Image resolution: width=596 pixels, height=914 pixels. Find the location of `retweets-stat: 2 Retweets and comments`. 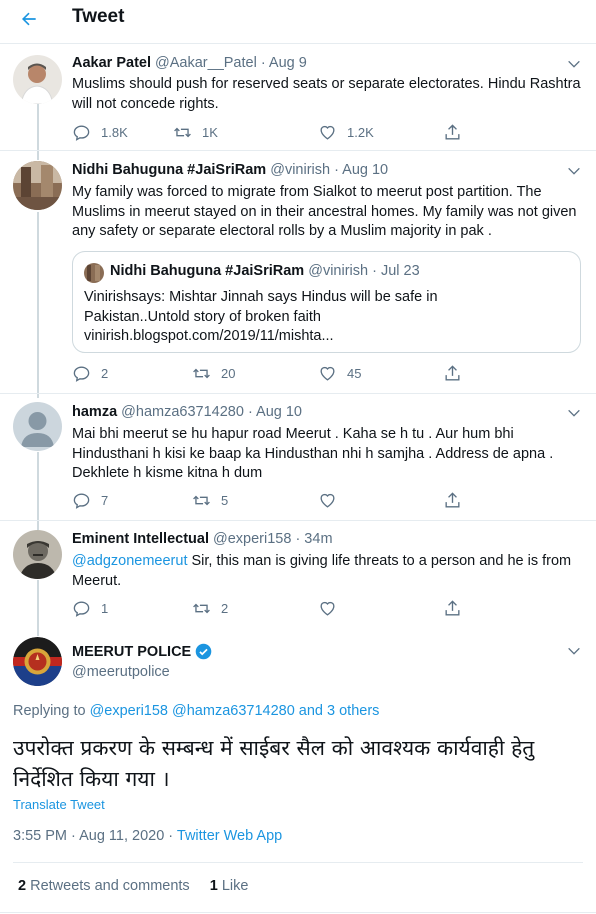

retweets-stat: 2 Retweets and comments is located at coordinates (104, 886).